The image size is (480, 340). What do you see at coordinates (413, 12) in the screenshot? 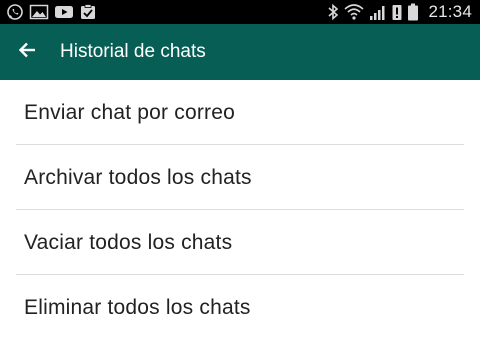
I see `battery-icon` at bounding box center [413, 12].